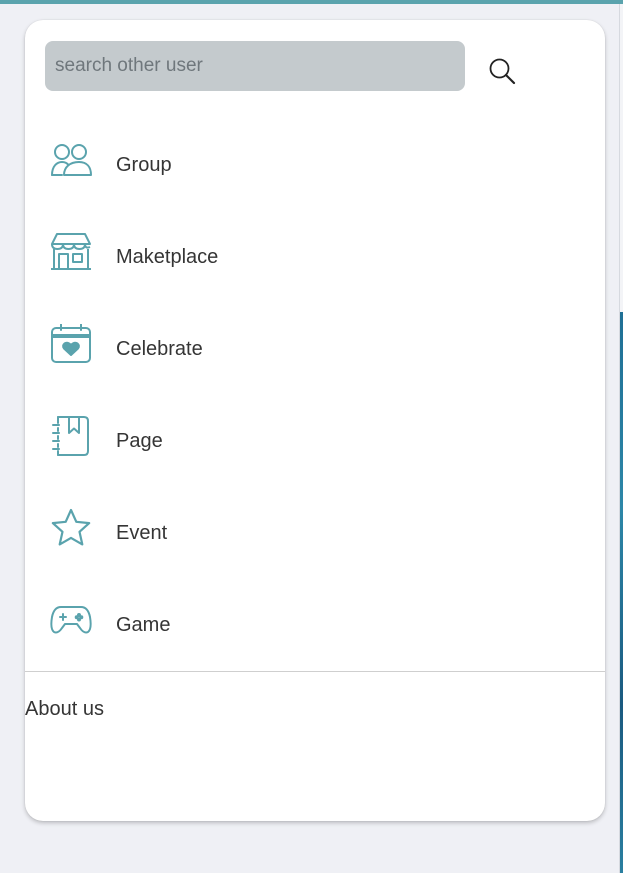 The image size is (623, 873). Describe the element at coordinates (71, 528) in the screenshot. I see `star-icon` at that location.